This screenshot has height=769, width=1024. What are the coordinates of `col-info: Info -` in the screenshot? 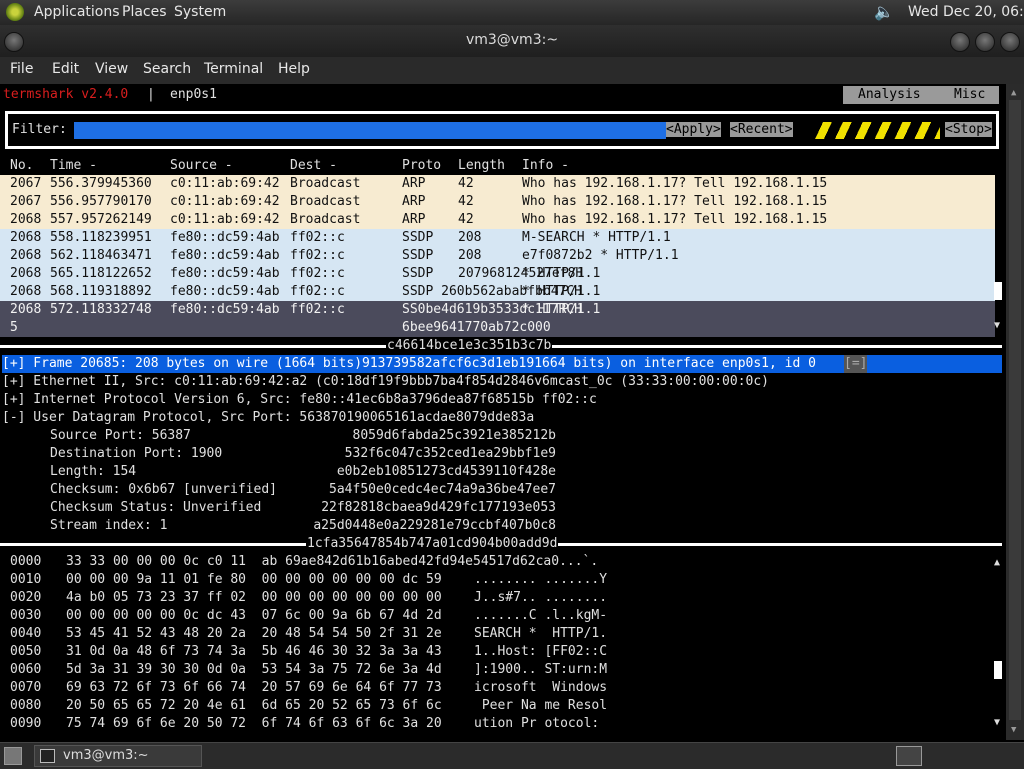 It's located at (545, 166).